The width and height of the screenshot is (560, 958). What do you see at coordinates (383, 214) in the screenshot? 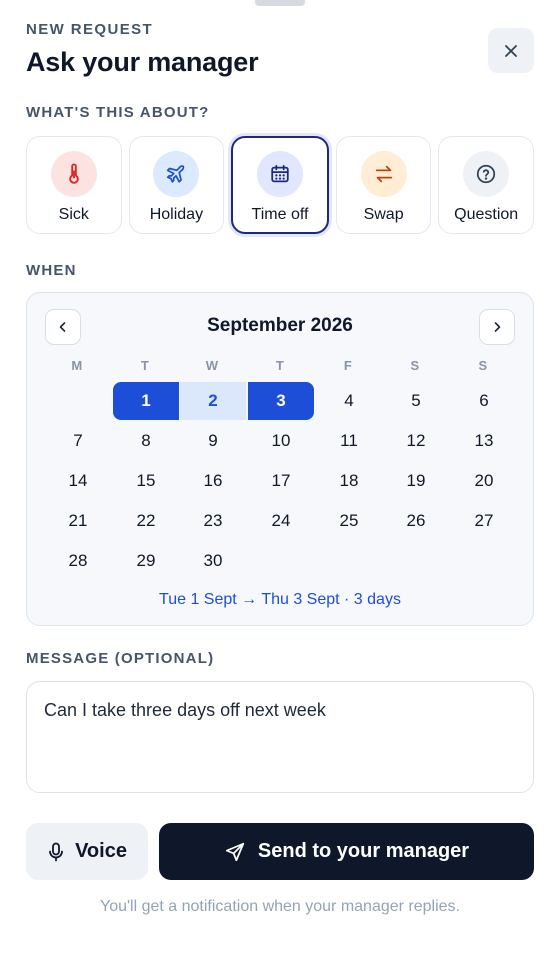
I see `category-label: Swap` at bounding box center [383, 214].